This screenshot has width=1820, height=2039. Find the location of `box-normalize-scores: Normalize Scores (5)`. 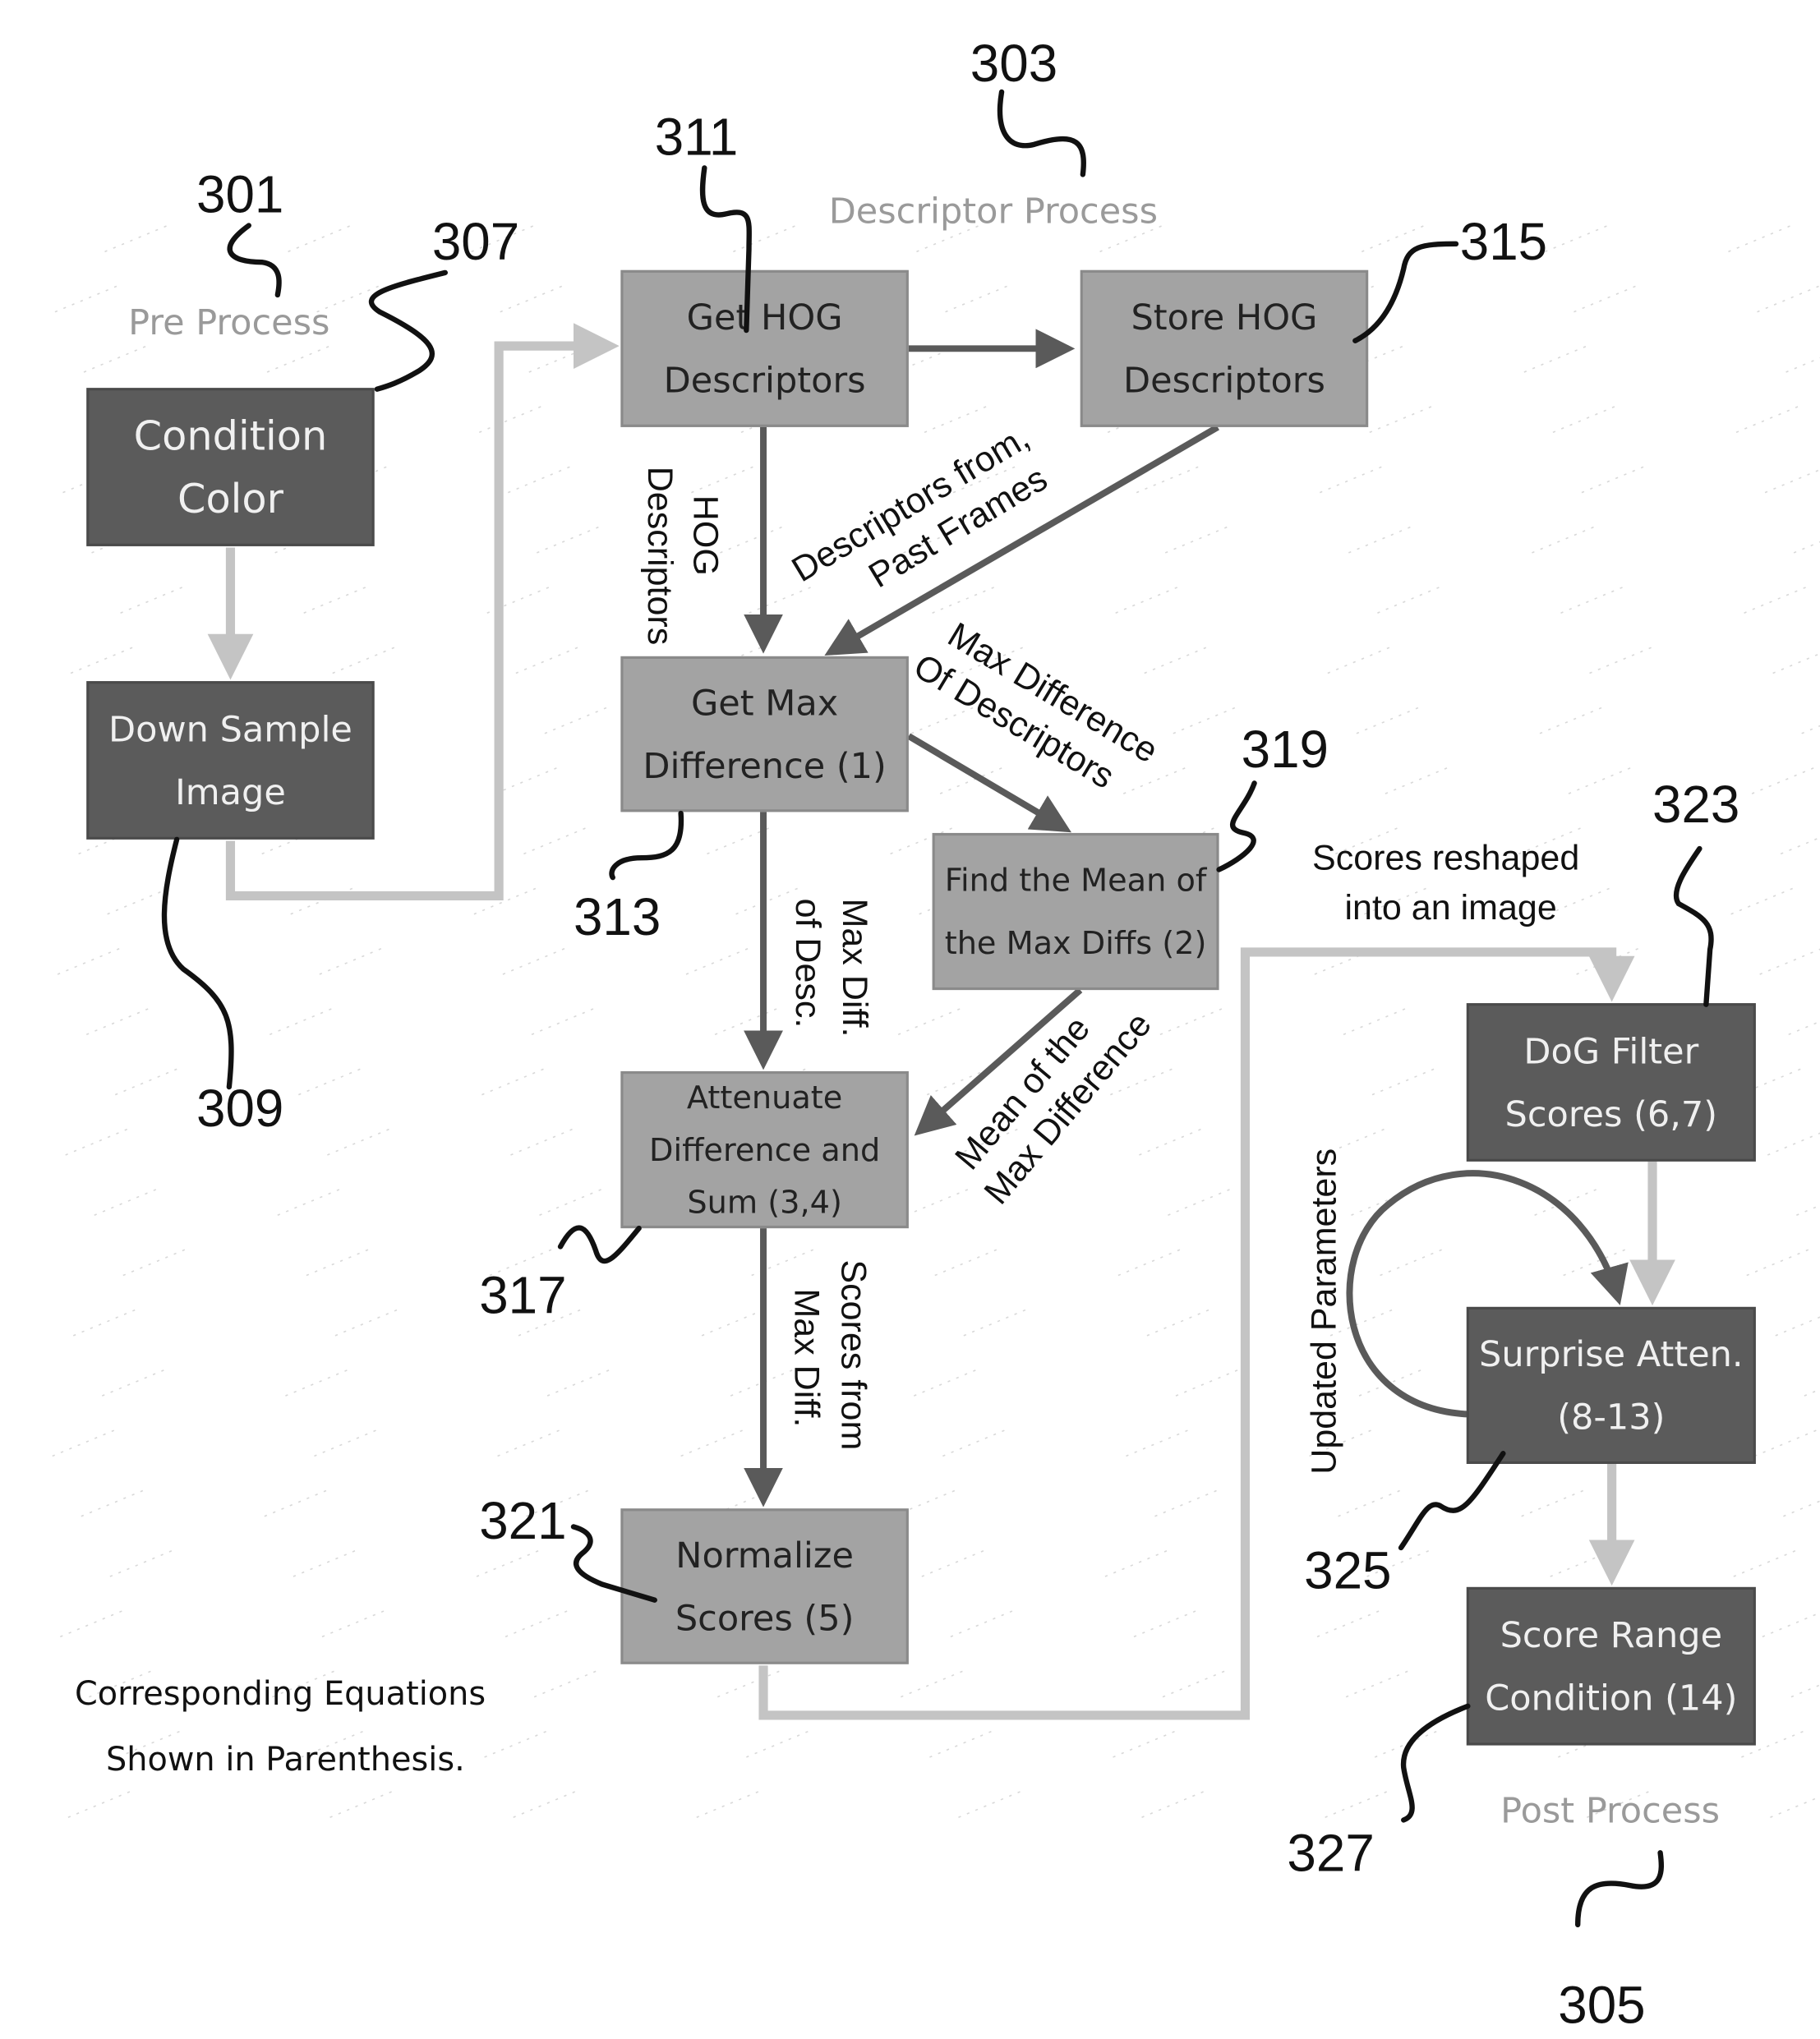

box-normalize-scores: Normalize Scores (5) is located at coordinates (764, 1586).